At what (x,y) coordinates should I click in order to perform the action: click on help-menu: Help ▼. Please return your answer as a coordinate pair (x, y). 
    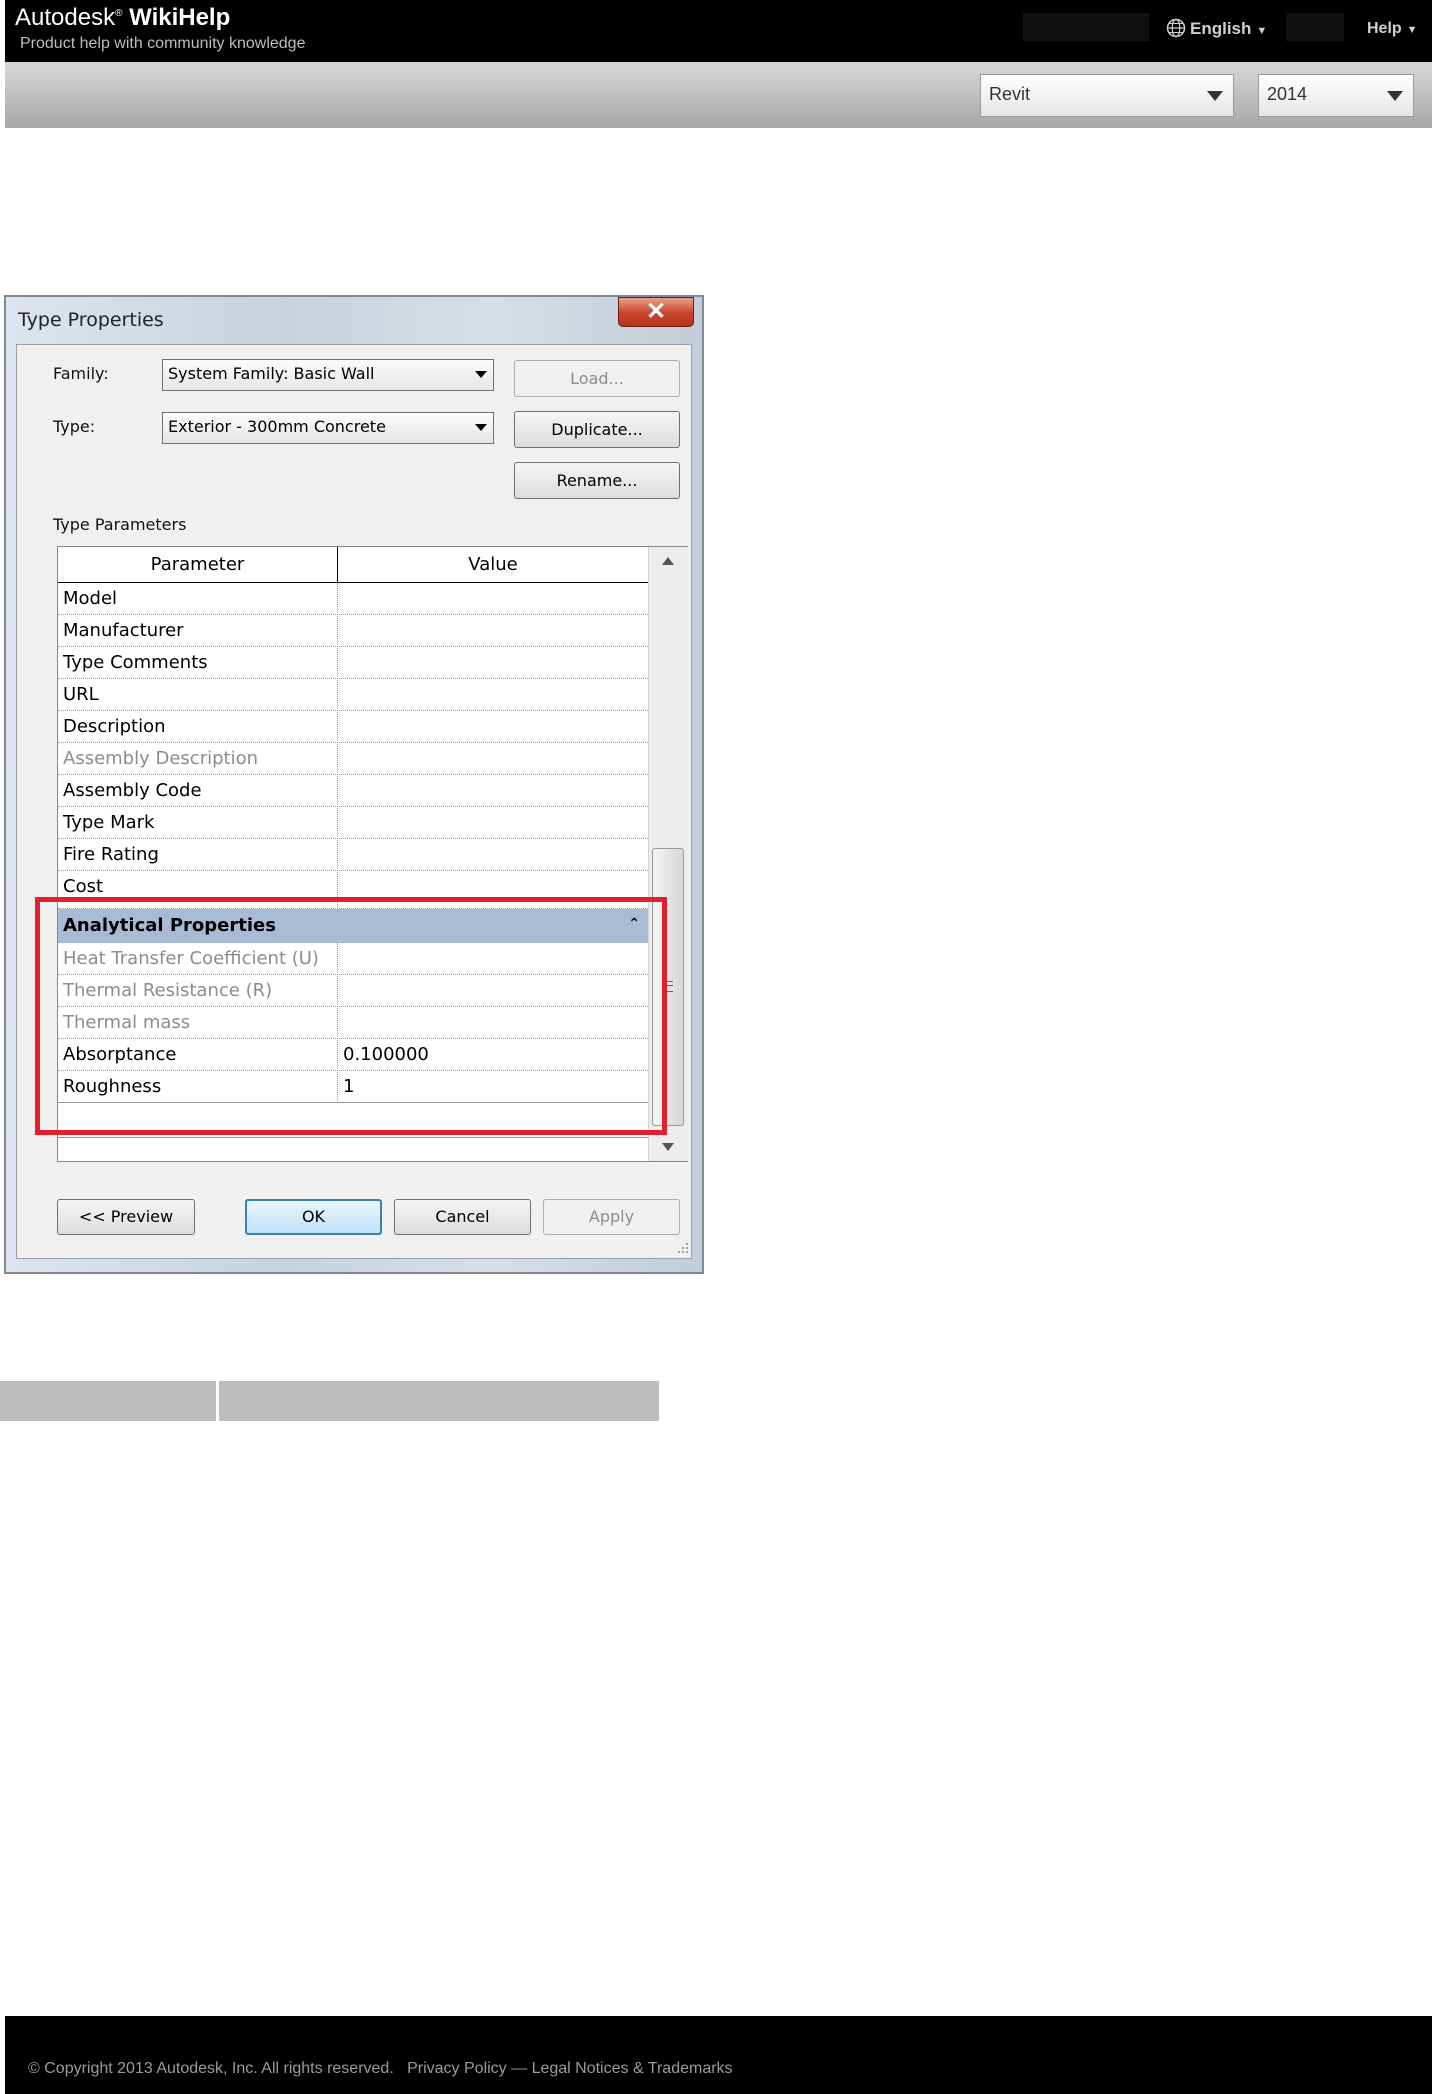
    Looking at the image, I should click on (1392, 29).